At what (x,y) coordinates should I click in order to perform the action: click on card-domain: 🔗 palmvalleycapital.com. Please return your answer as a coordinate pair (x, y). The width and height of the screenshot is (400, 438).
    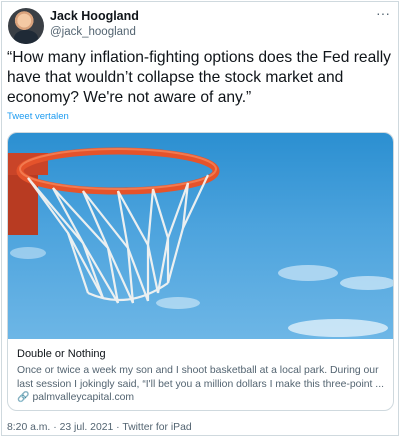
    Looking at the image, I should click on (75, 397).